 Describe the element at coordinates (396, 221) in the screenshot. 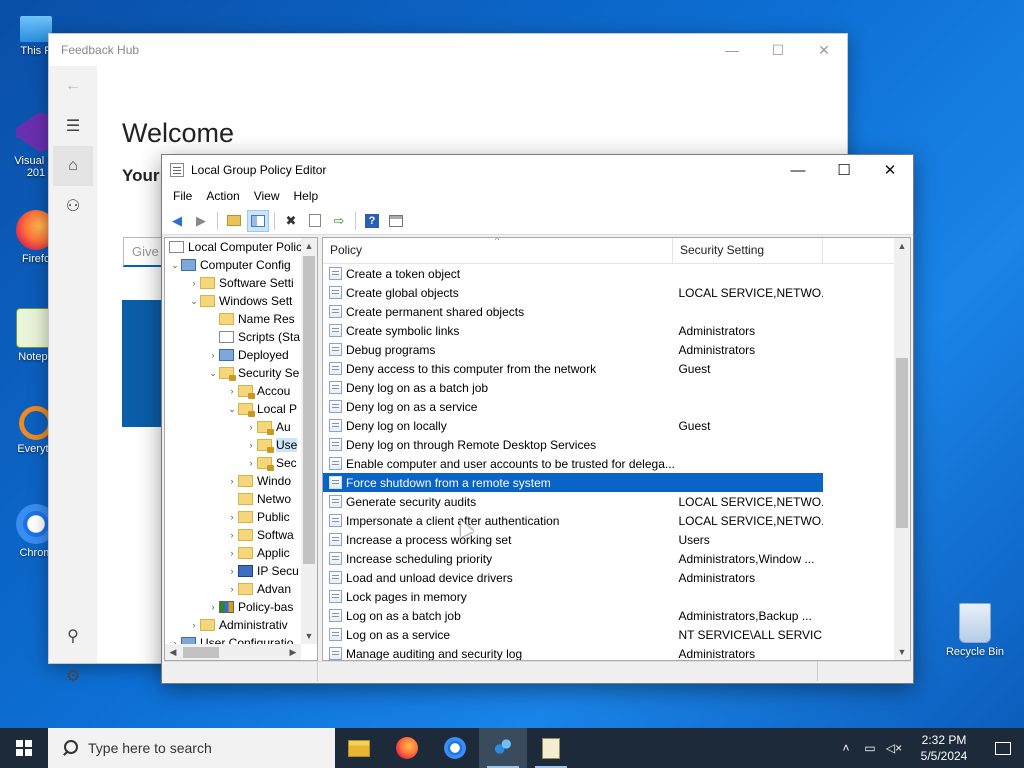

I see `view-icon` at that location.